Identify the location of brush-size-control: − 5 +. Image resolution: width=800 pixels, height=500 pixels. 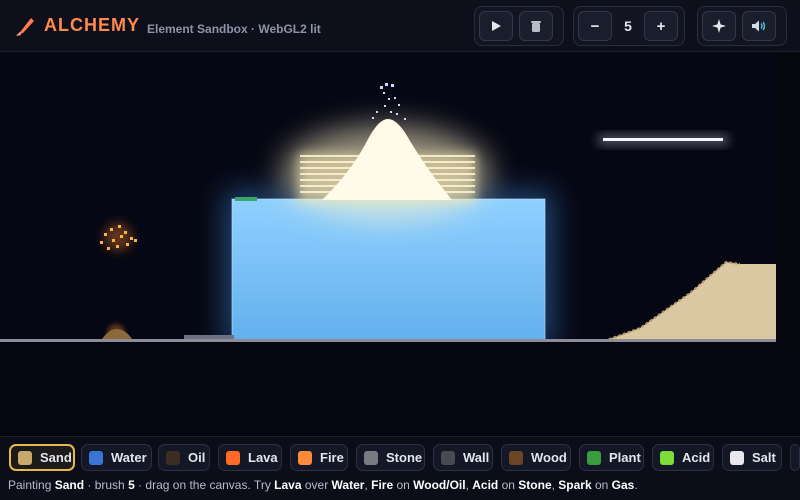
(629, 26).